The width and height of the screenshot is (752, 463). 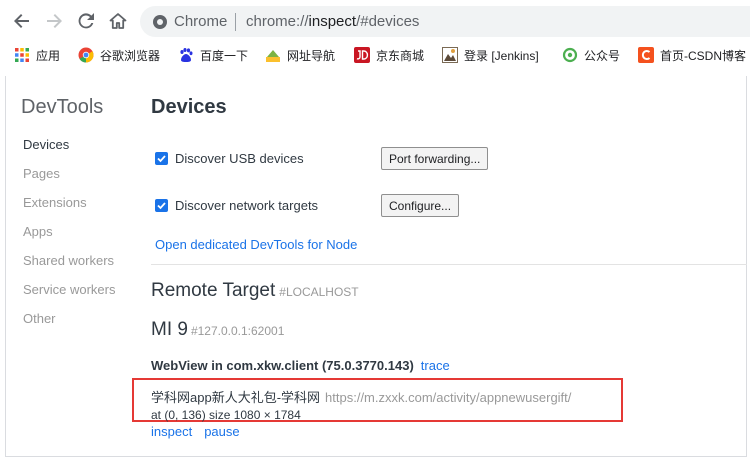 I want to click on sidebar-item-devices: Devices, so click(x=46, y=144).